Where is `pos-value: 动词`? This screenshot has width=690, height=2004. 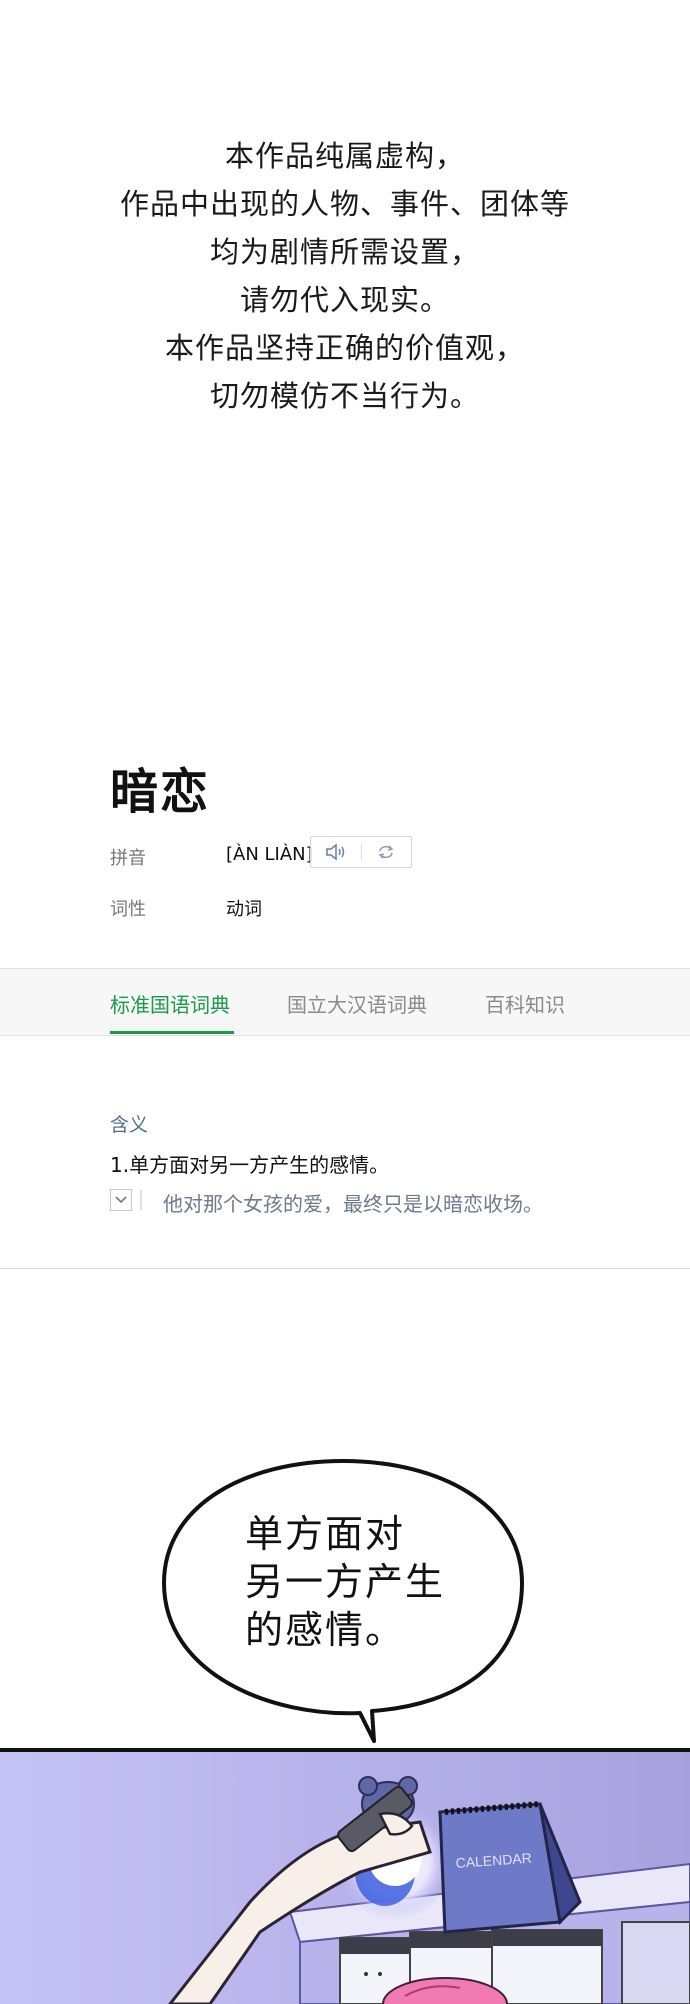
pos-value: 动词 is located at coordinates (244, 909).